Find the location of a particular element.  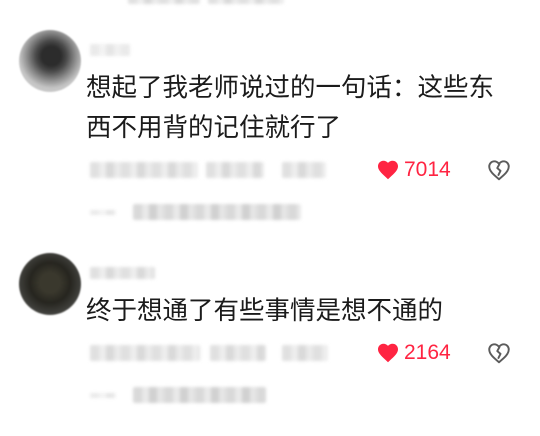

like-button: 2164 is located at coordinates (413, 353).